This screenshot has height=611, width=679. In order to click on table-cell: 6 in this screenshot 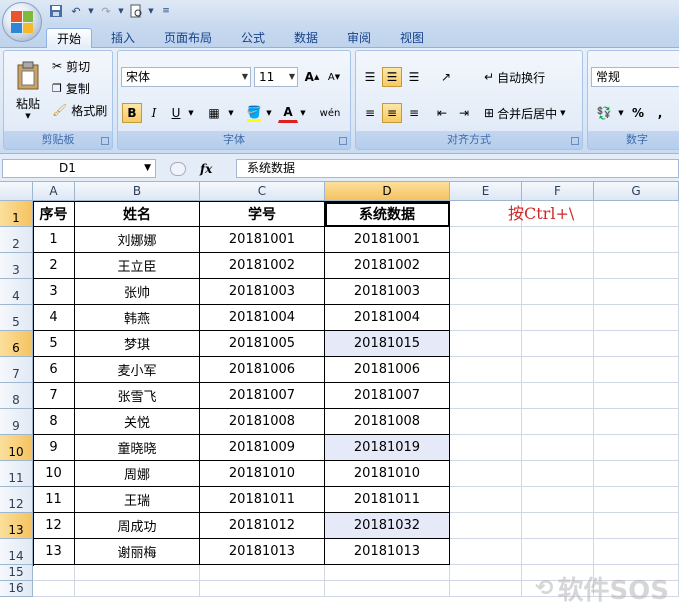, I will do `click(54, 370)`.